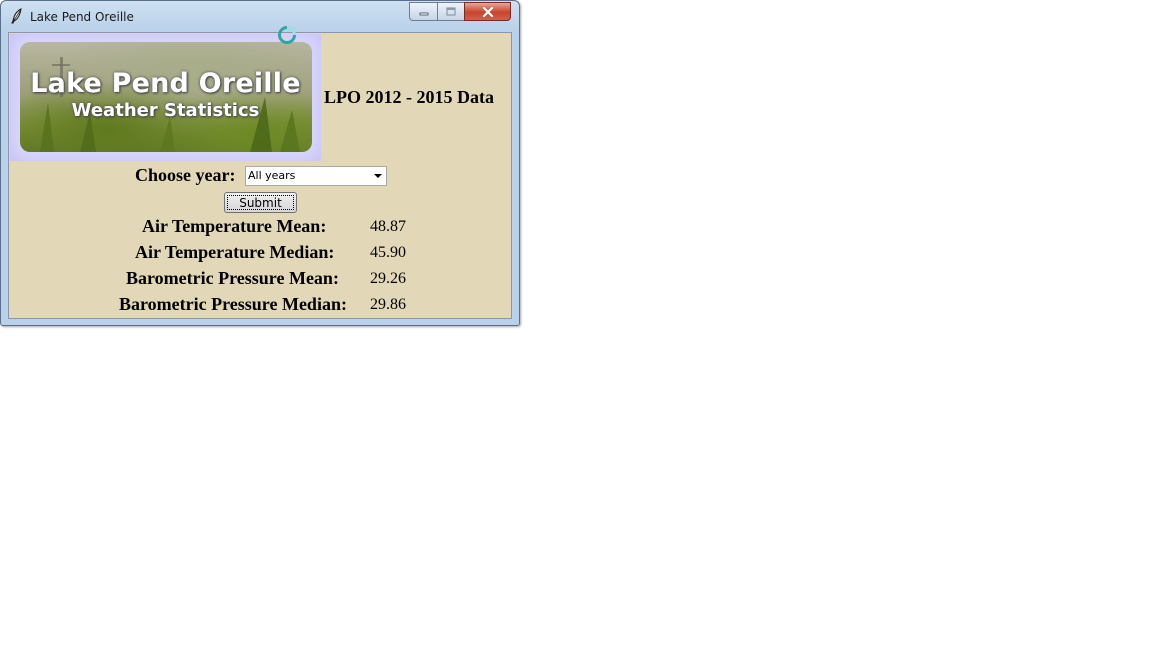 The height and width of the screenshot is (648, 1152). Describe the element at coordinates (165, 83) in the screenshot. I see `banner-title: Lake Pend Oreille` at that location.